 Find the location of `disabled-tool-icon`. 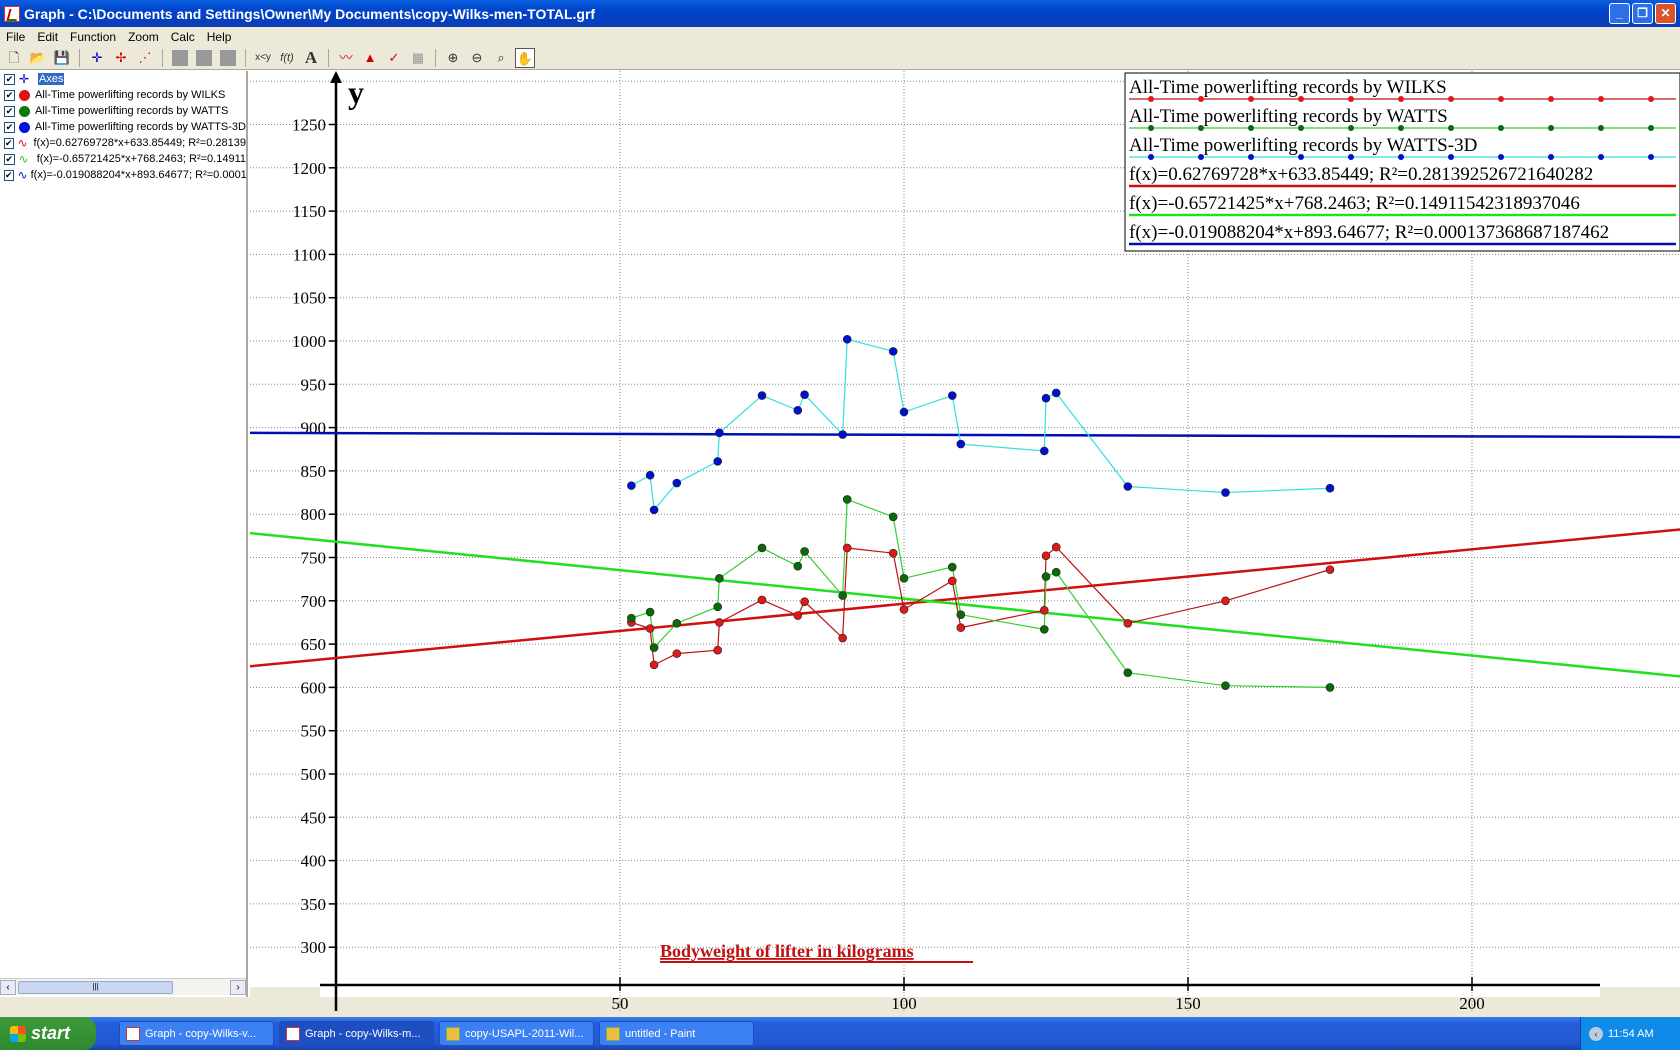

disabled-tool-icon is located at coordinates (228, 57).